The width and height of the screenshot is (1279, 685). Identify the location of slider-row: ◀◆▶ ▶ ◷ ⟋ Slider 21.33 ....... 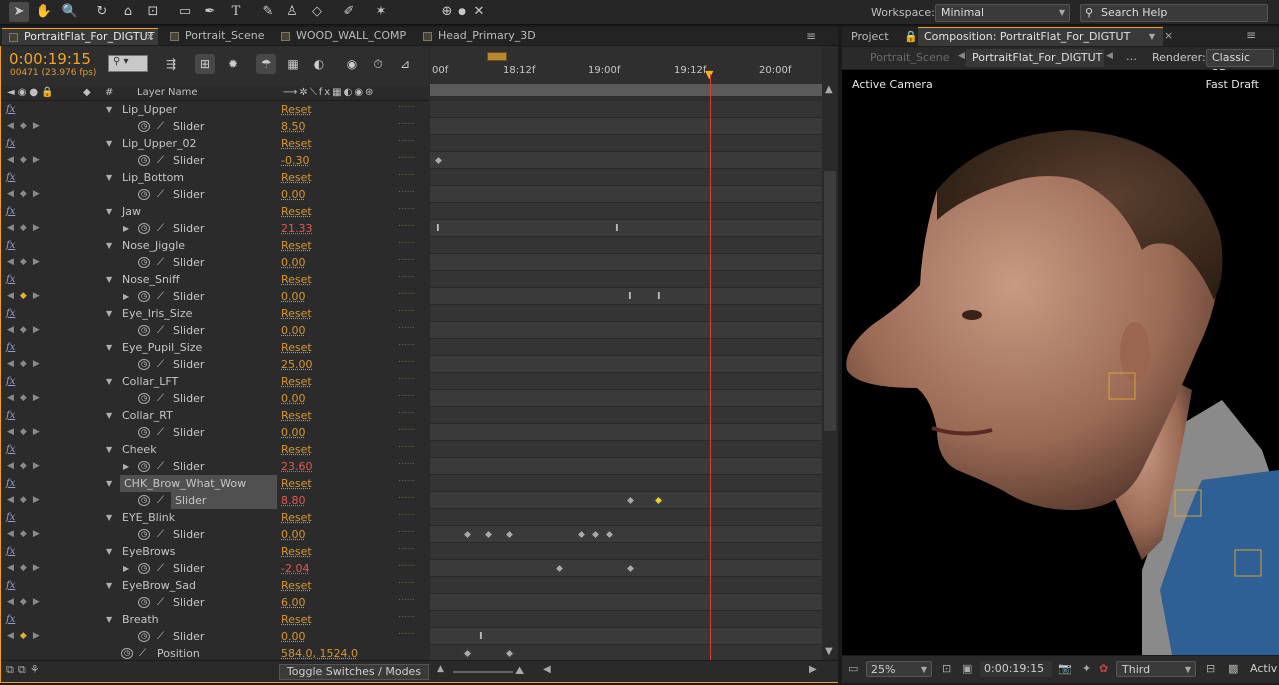
(215, 228).